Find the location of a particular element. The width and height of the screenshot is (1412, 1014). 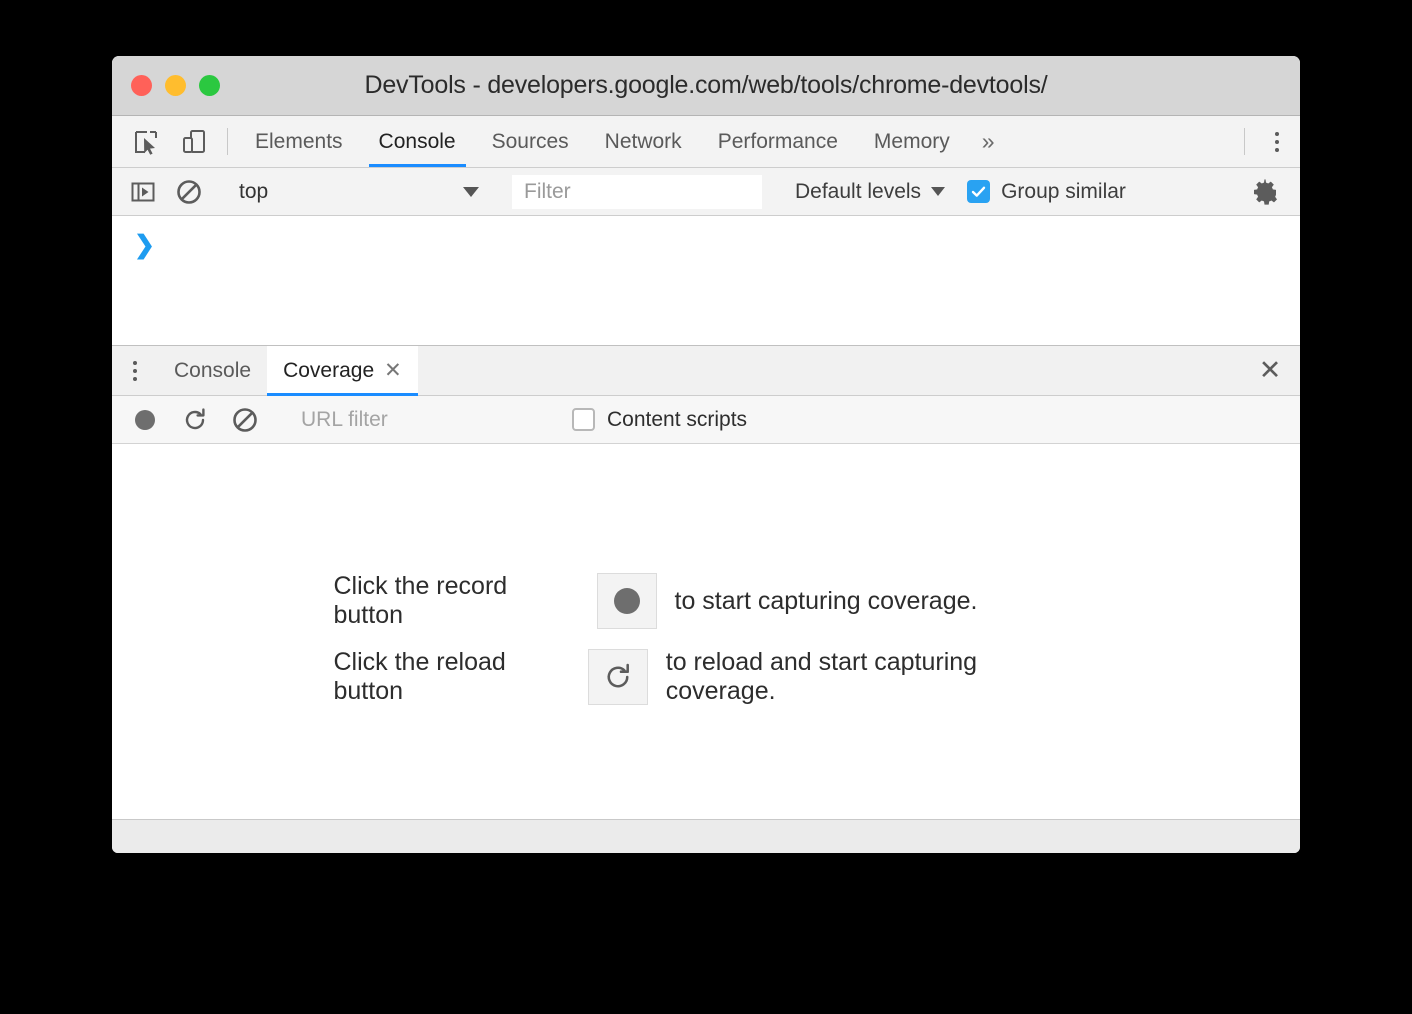

coverage-reload-button is located at coordinates (195, 420).